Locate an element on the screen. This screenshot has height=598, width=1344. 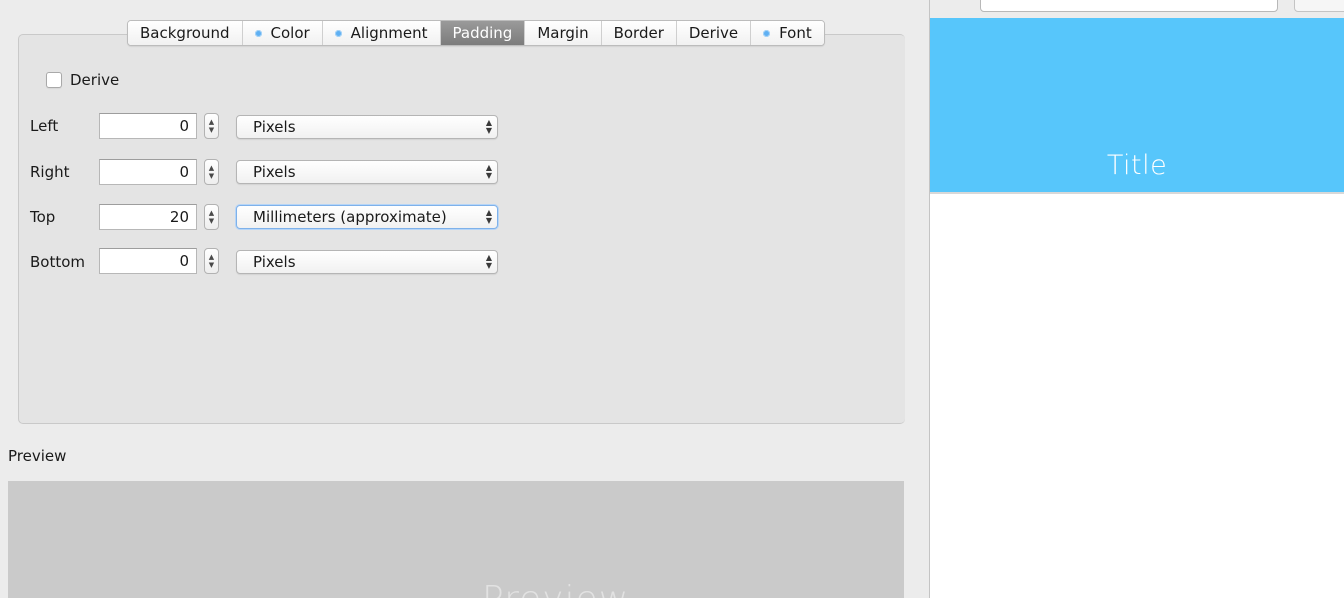
tab-alignment: Alignment is located at coordinates (381, 33).